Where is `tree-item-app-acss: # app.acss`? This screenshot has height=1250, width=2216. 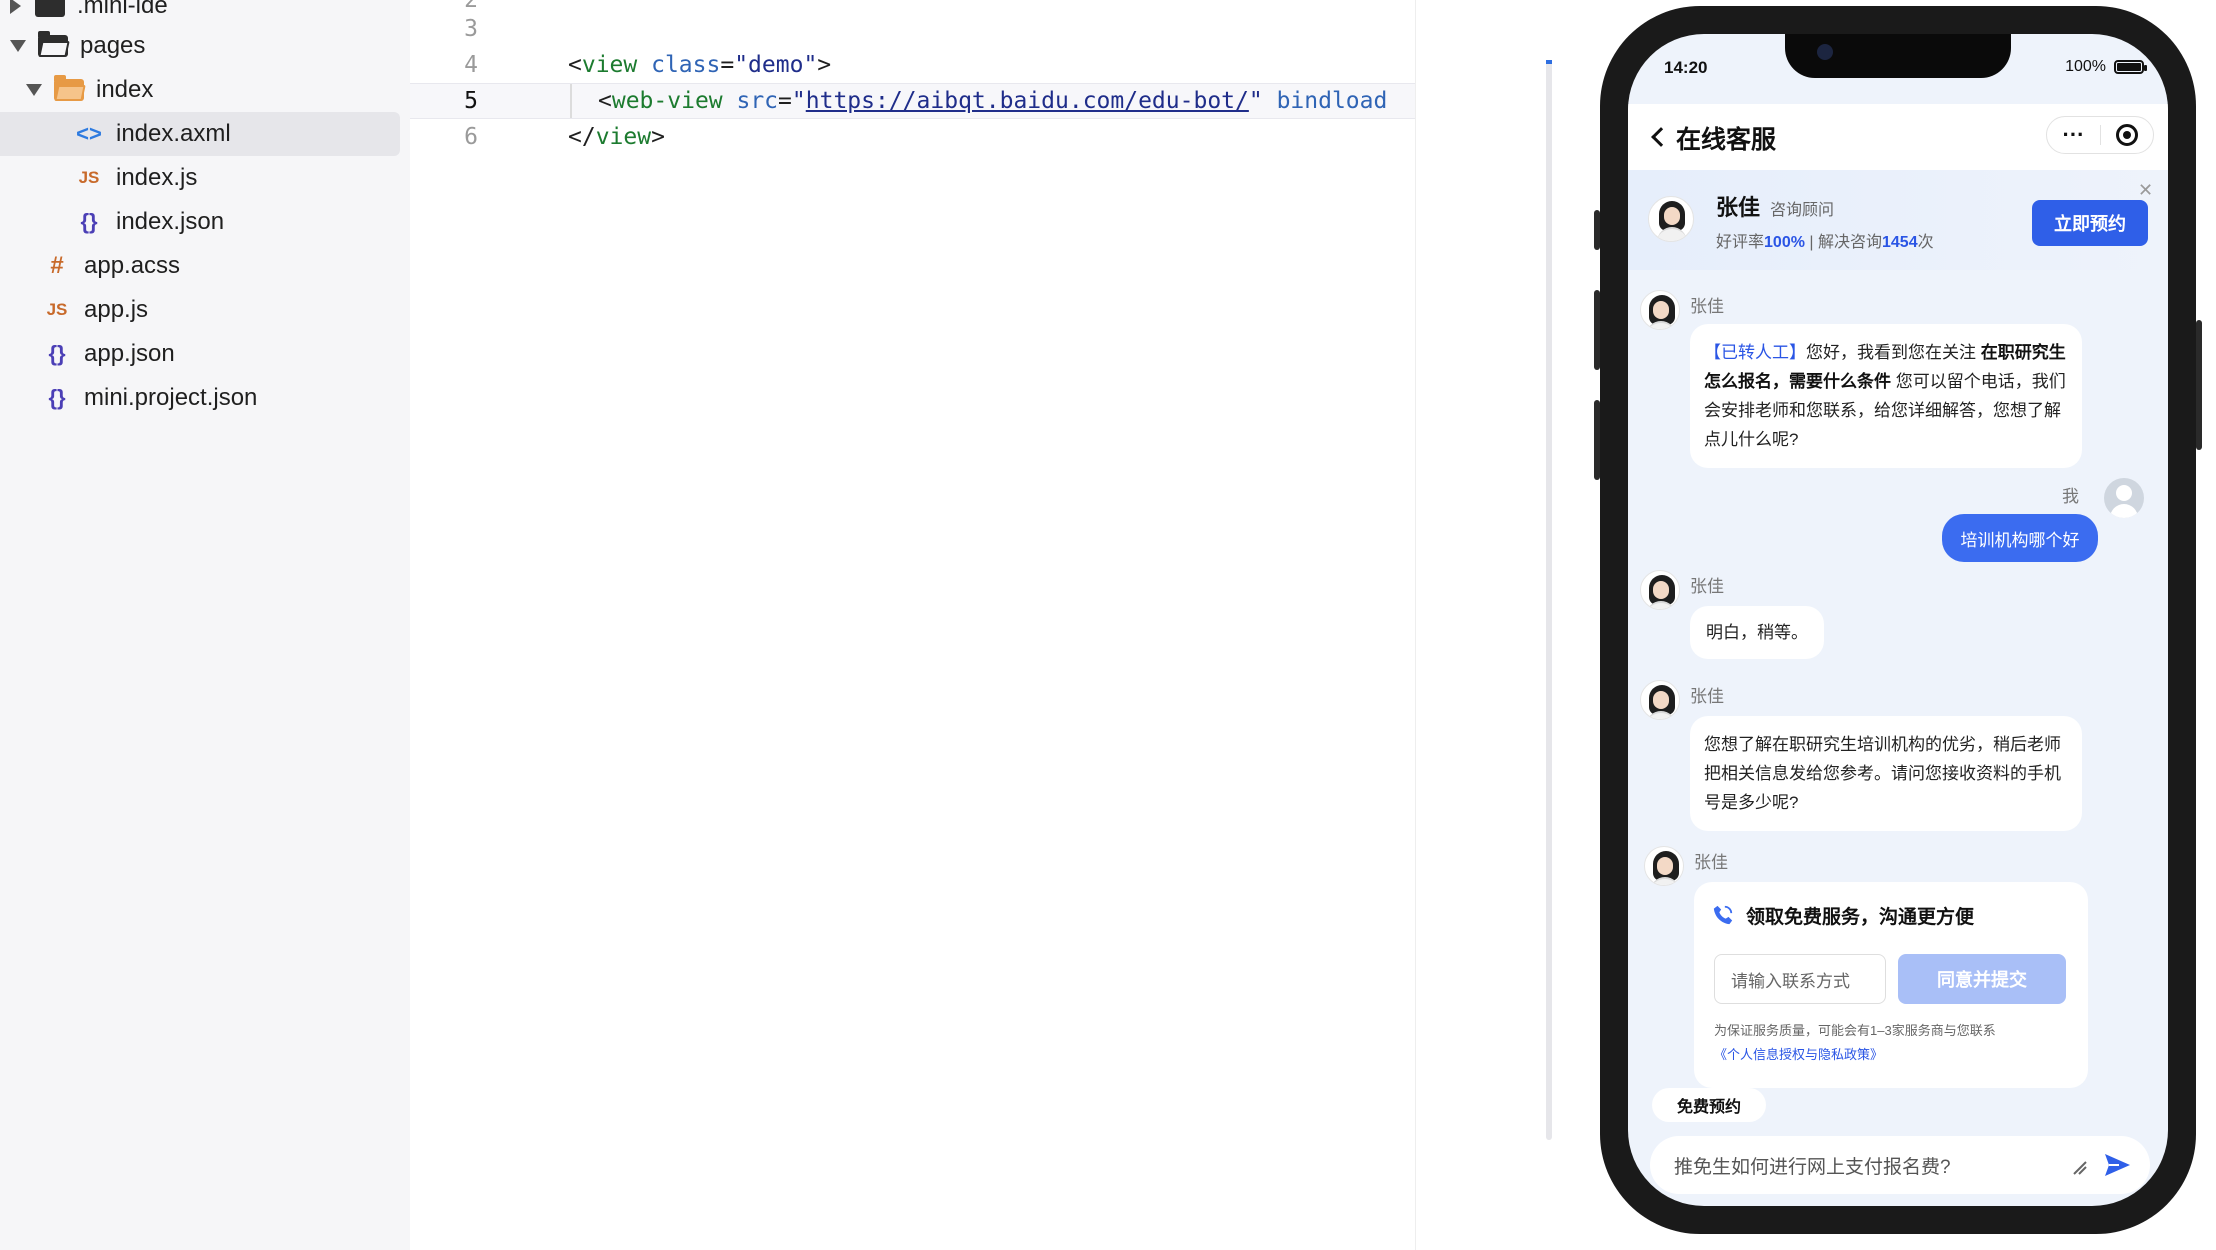 tree-item-app-acss: # app.acss is located at coordinates (90, 266).